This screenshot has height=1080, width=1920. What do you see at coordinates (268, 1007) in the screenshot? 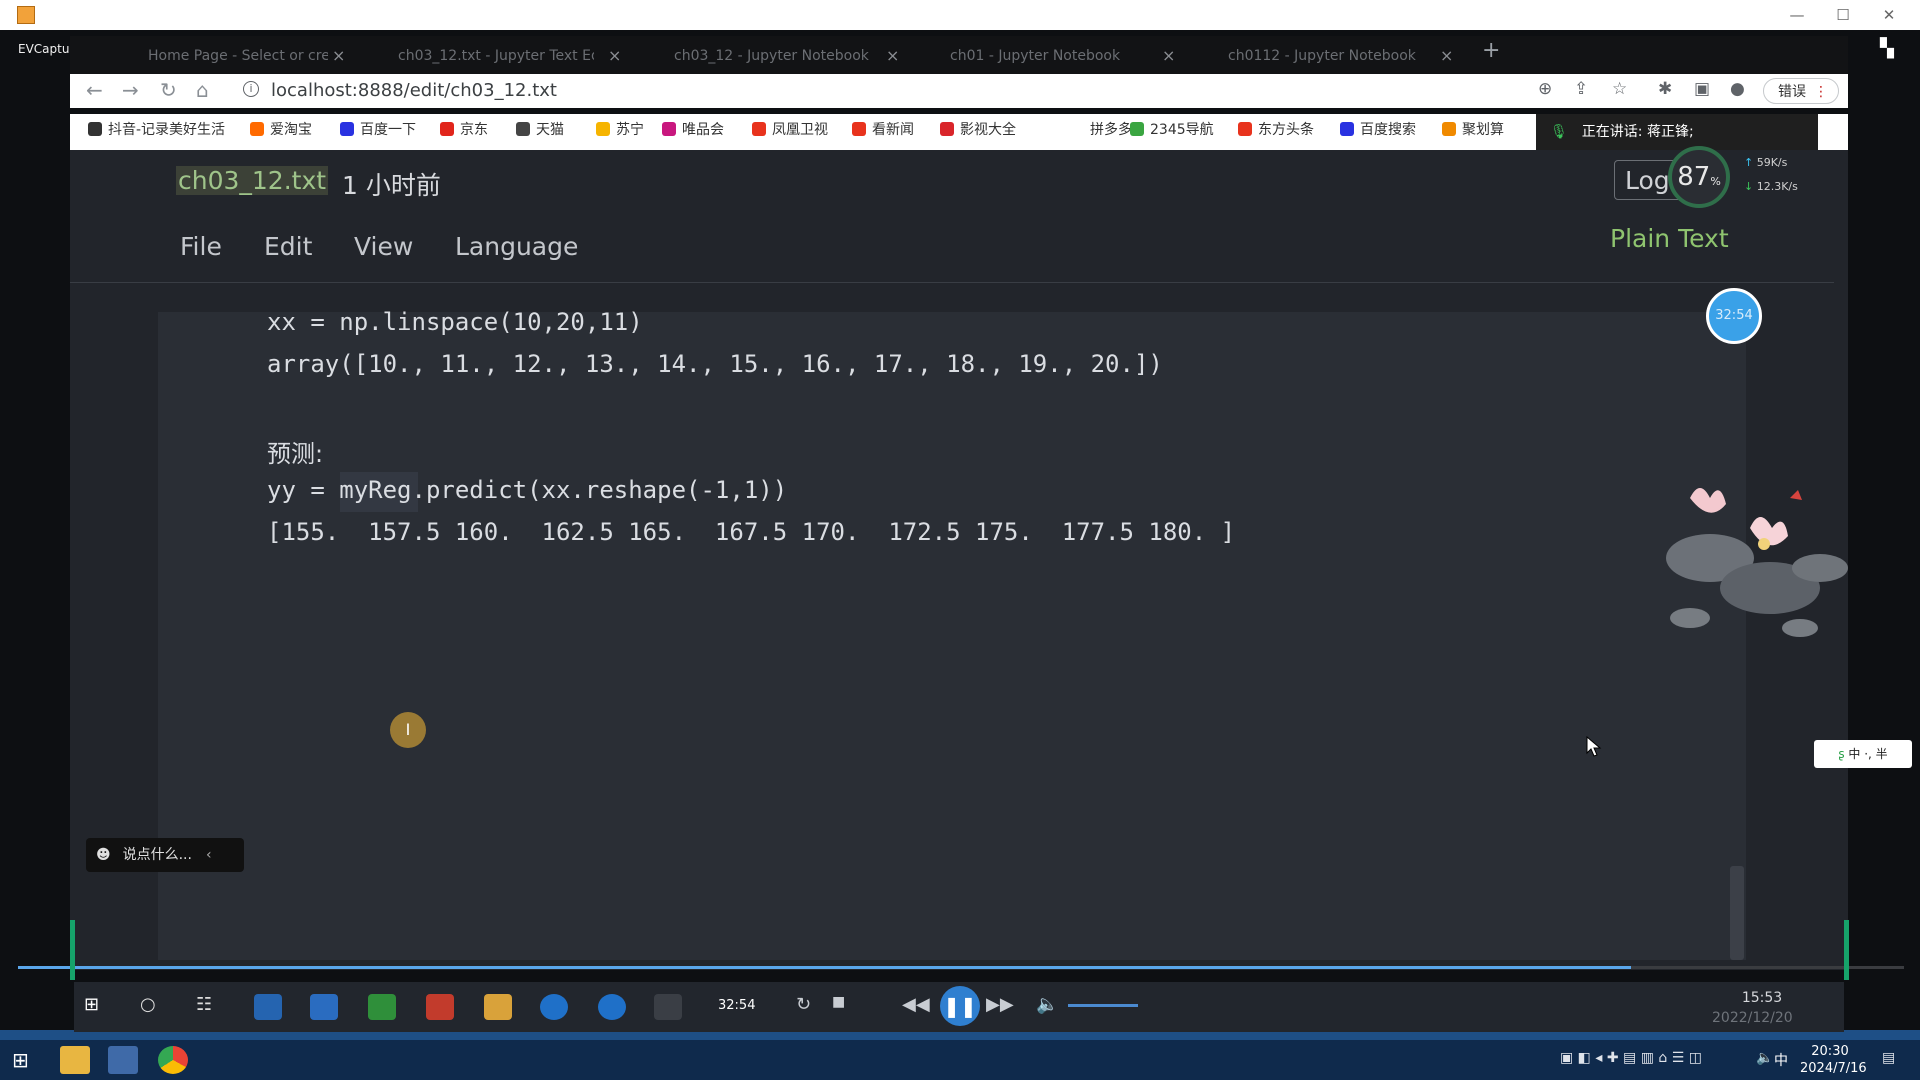
I see `inner-store-icon` at bounding box center [268, 1007].